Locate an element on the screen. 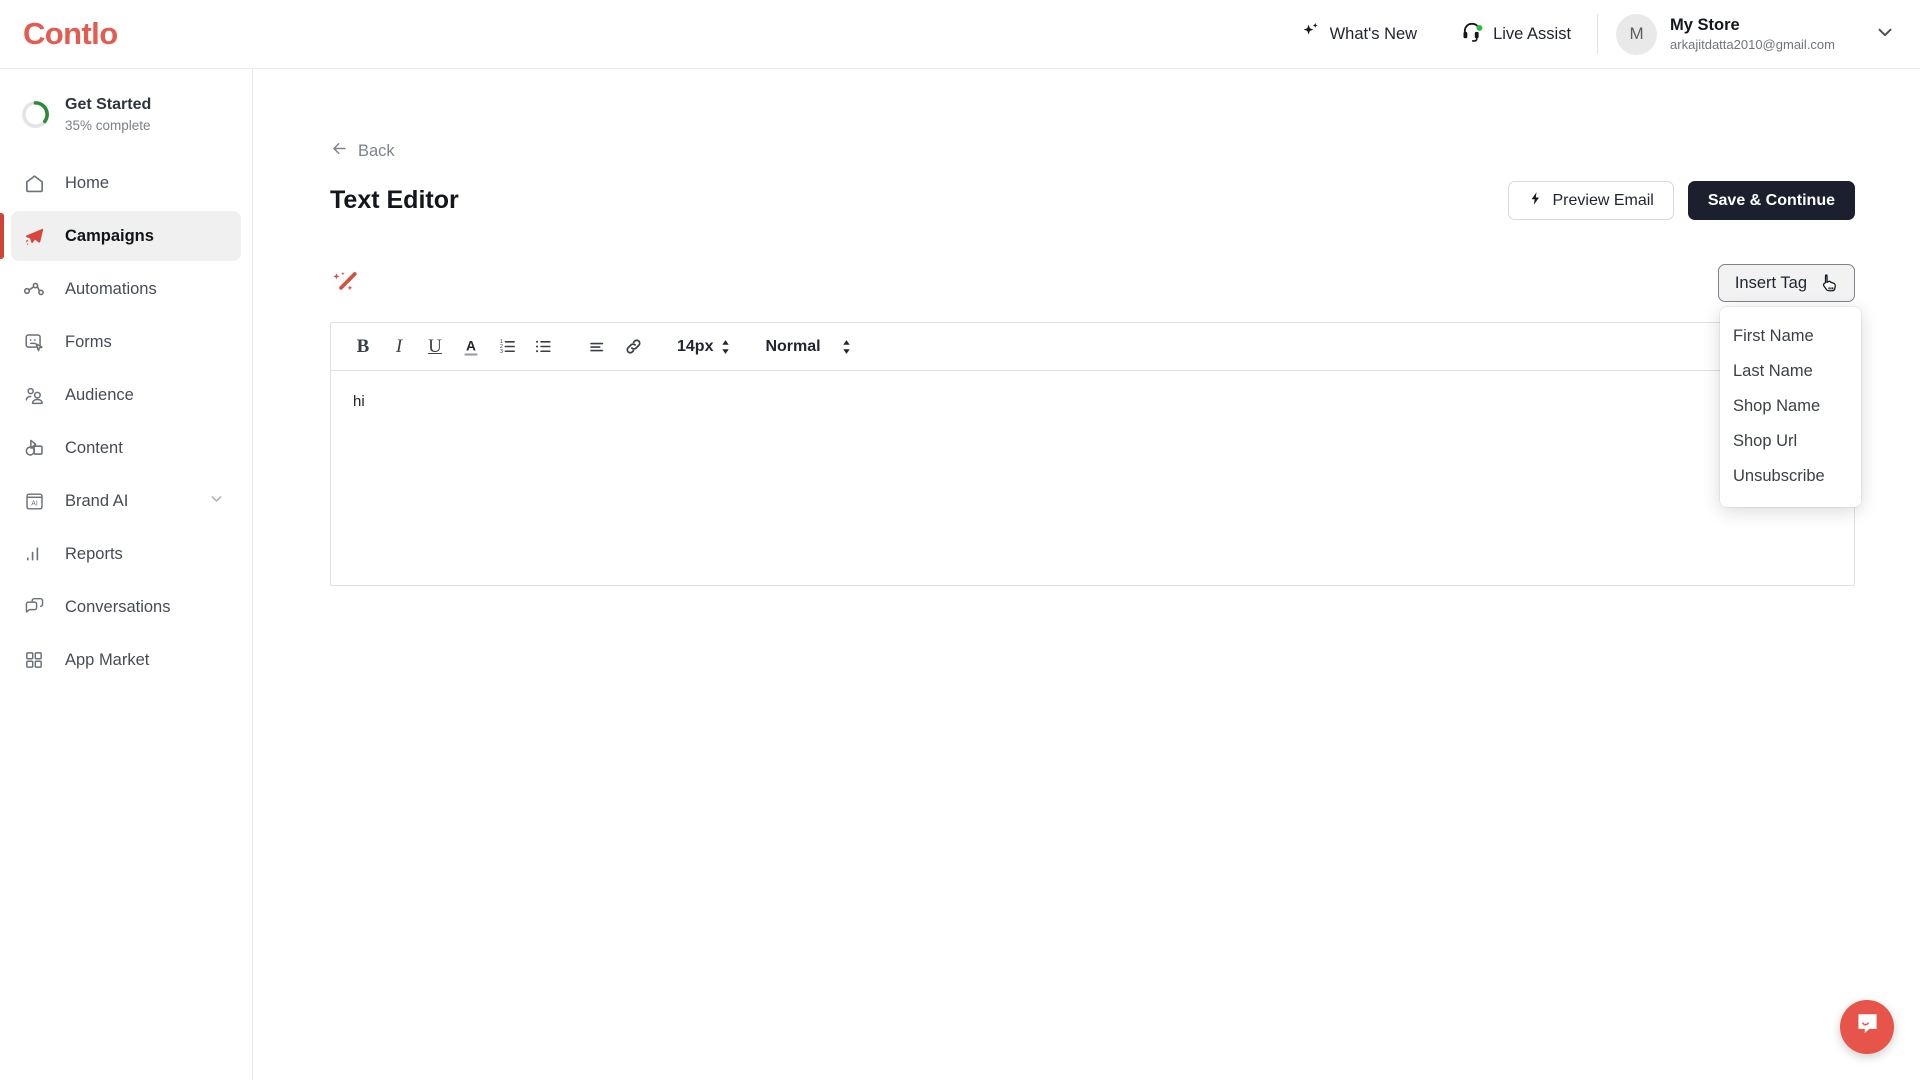 The image size is (1920, 1080). avatar: M is located at coordinates (1637, 34).